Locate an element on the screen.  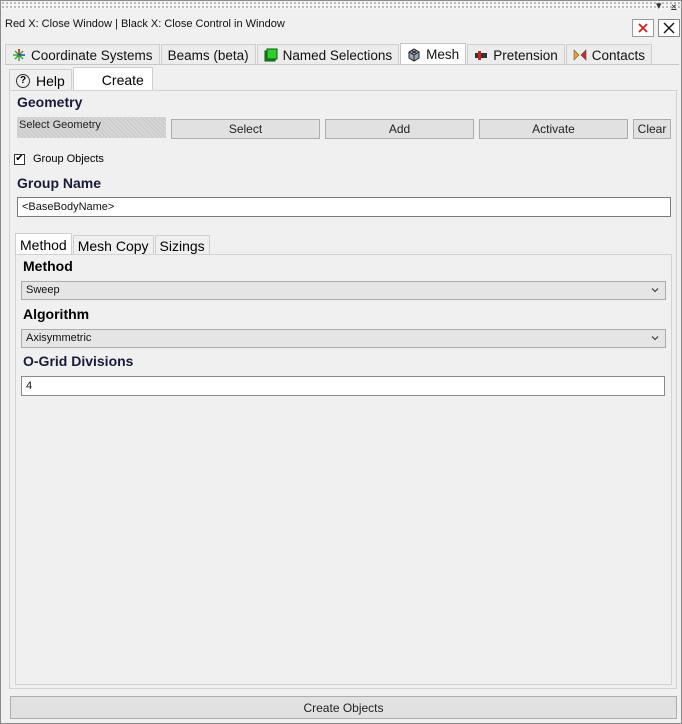
tab-coordinate-systems: Coordinate Systems is located at coordinates (82, 54).